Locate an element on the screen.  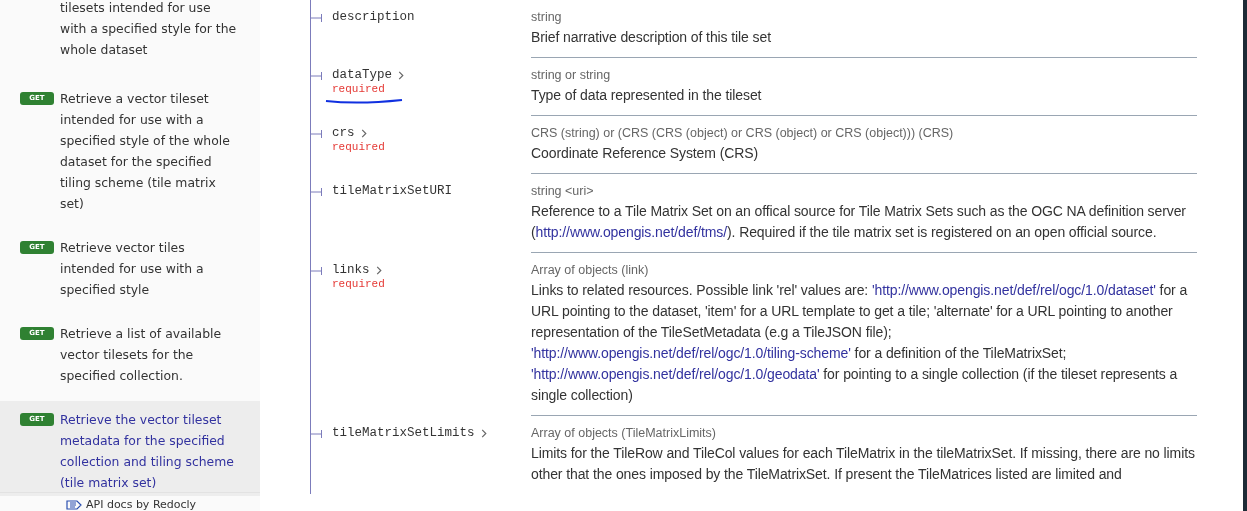
property-name: crs is located at coordinates (358, 133).